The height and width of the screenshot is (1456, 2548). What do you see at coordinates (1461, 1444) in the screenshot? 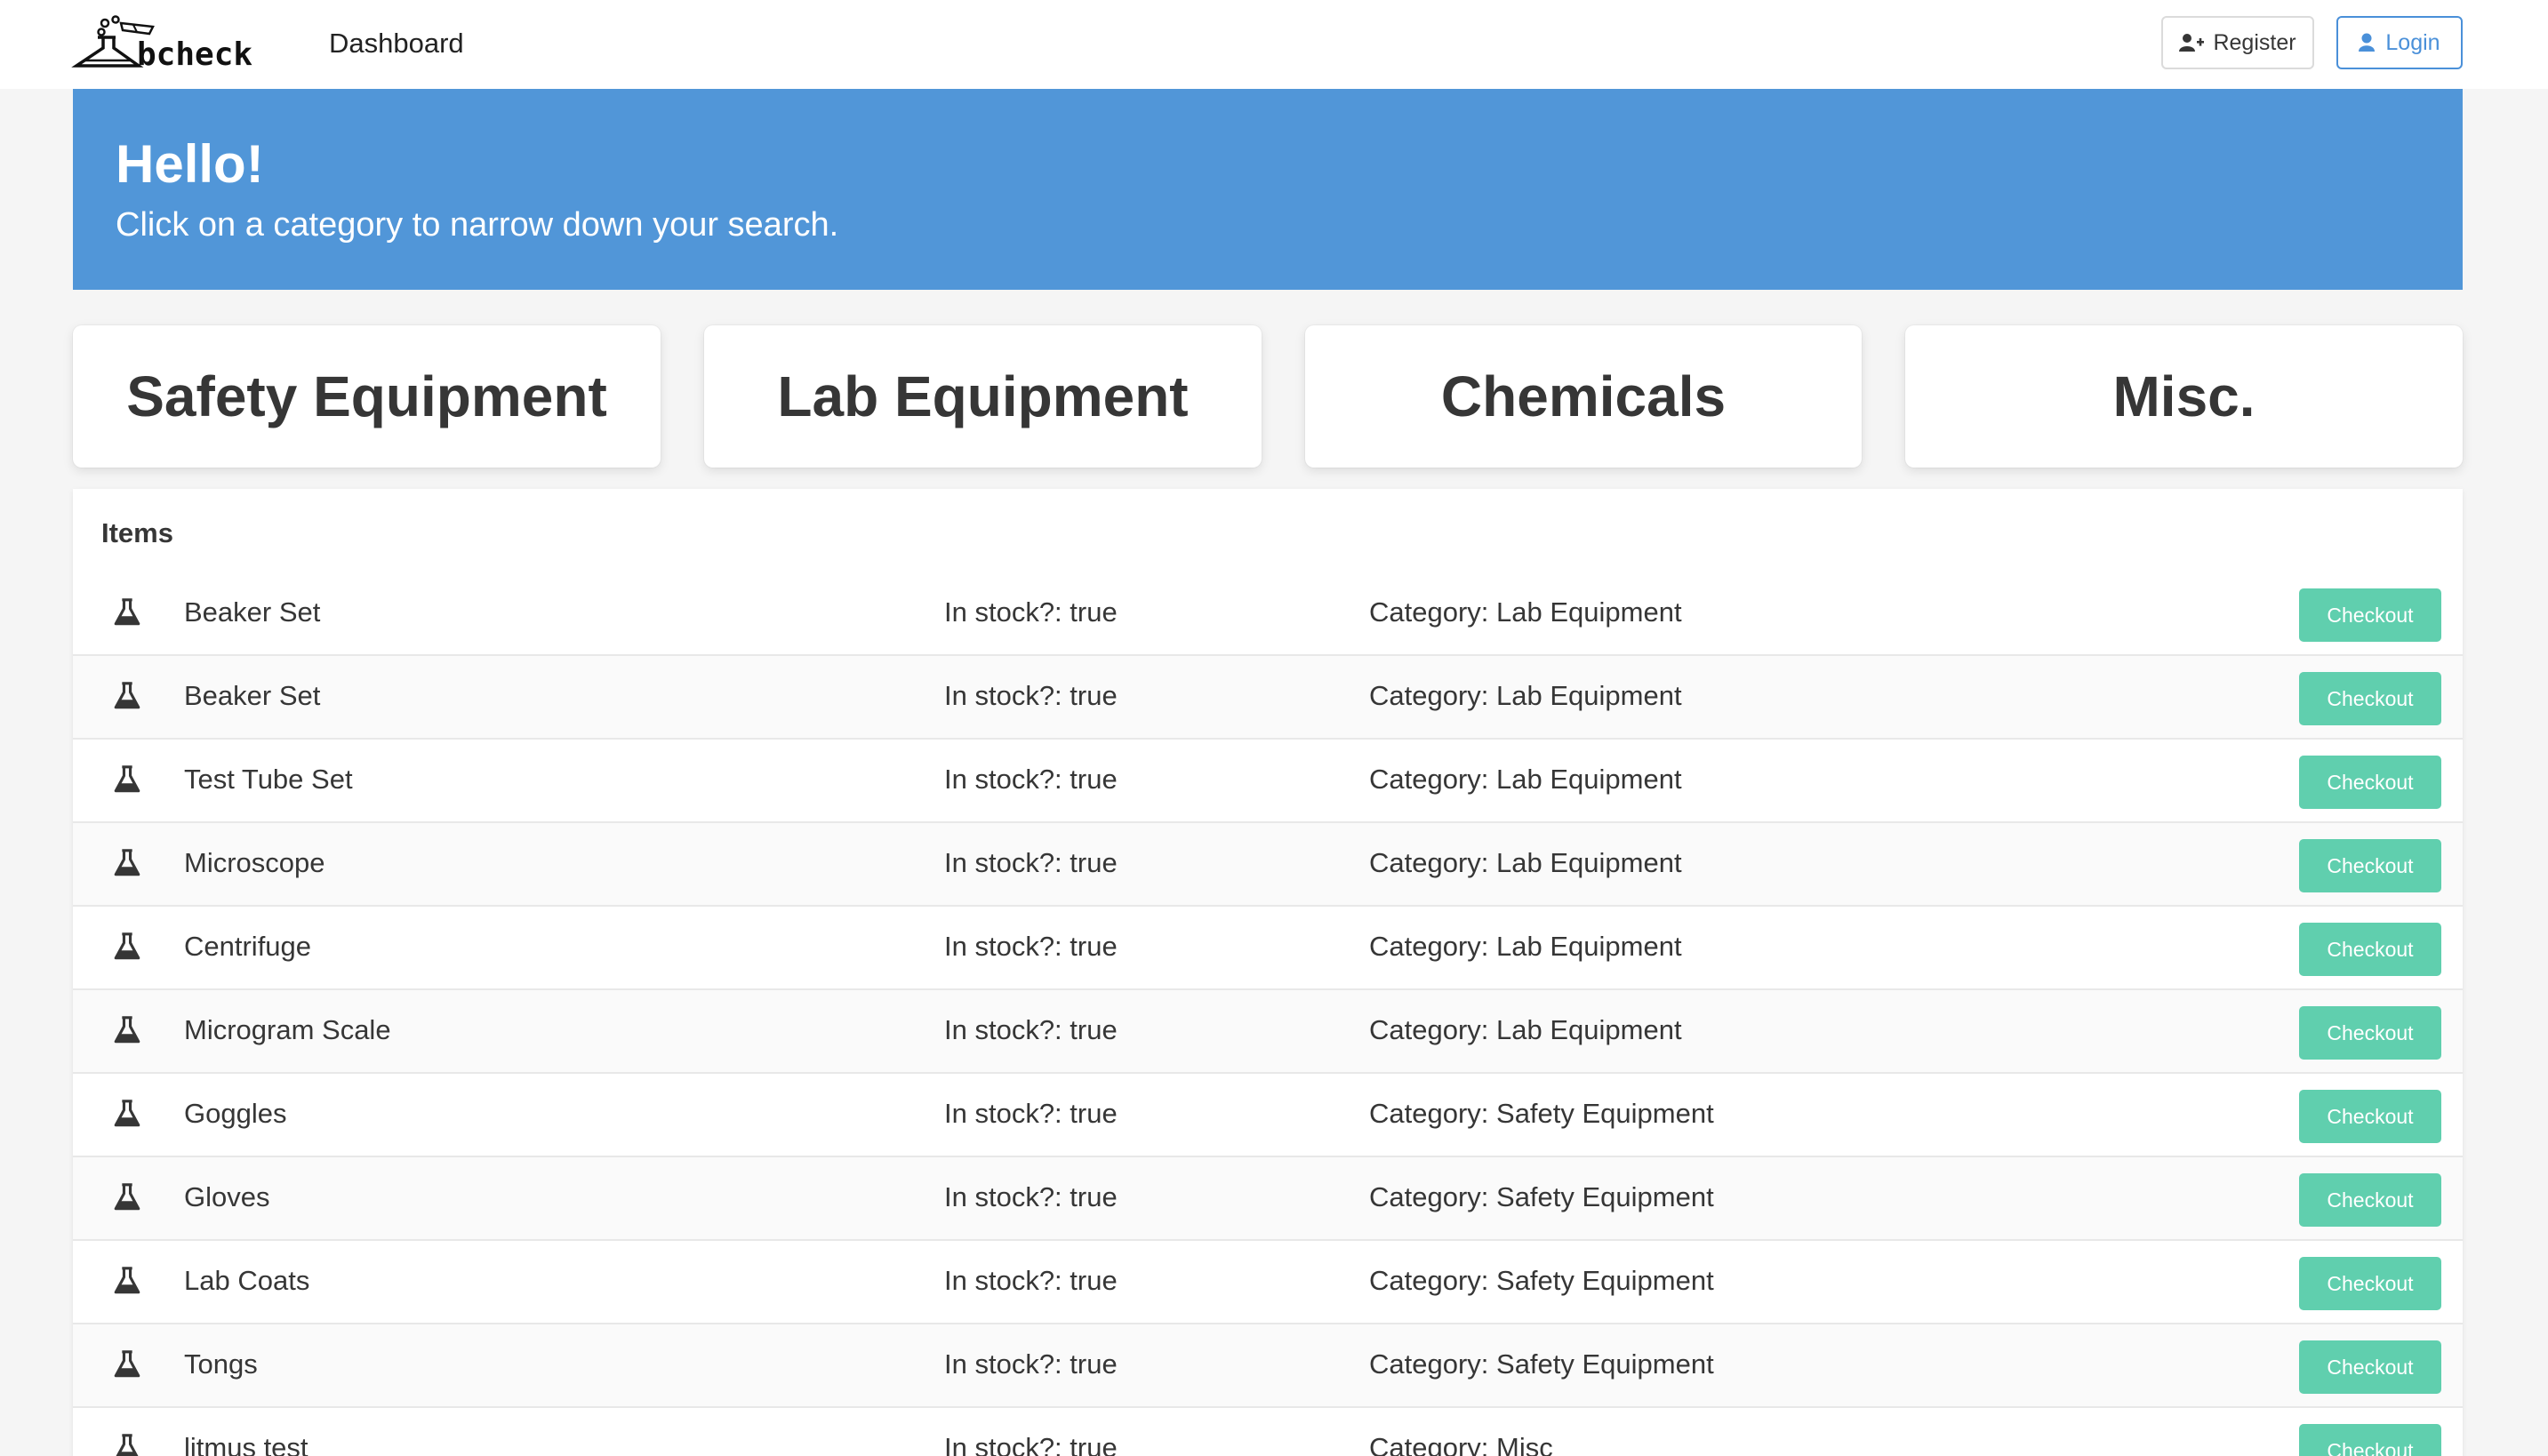
I see `item-category: Category: Misc` at bounding box center [1461, 1444].